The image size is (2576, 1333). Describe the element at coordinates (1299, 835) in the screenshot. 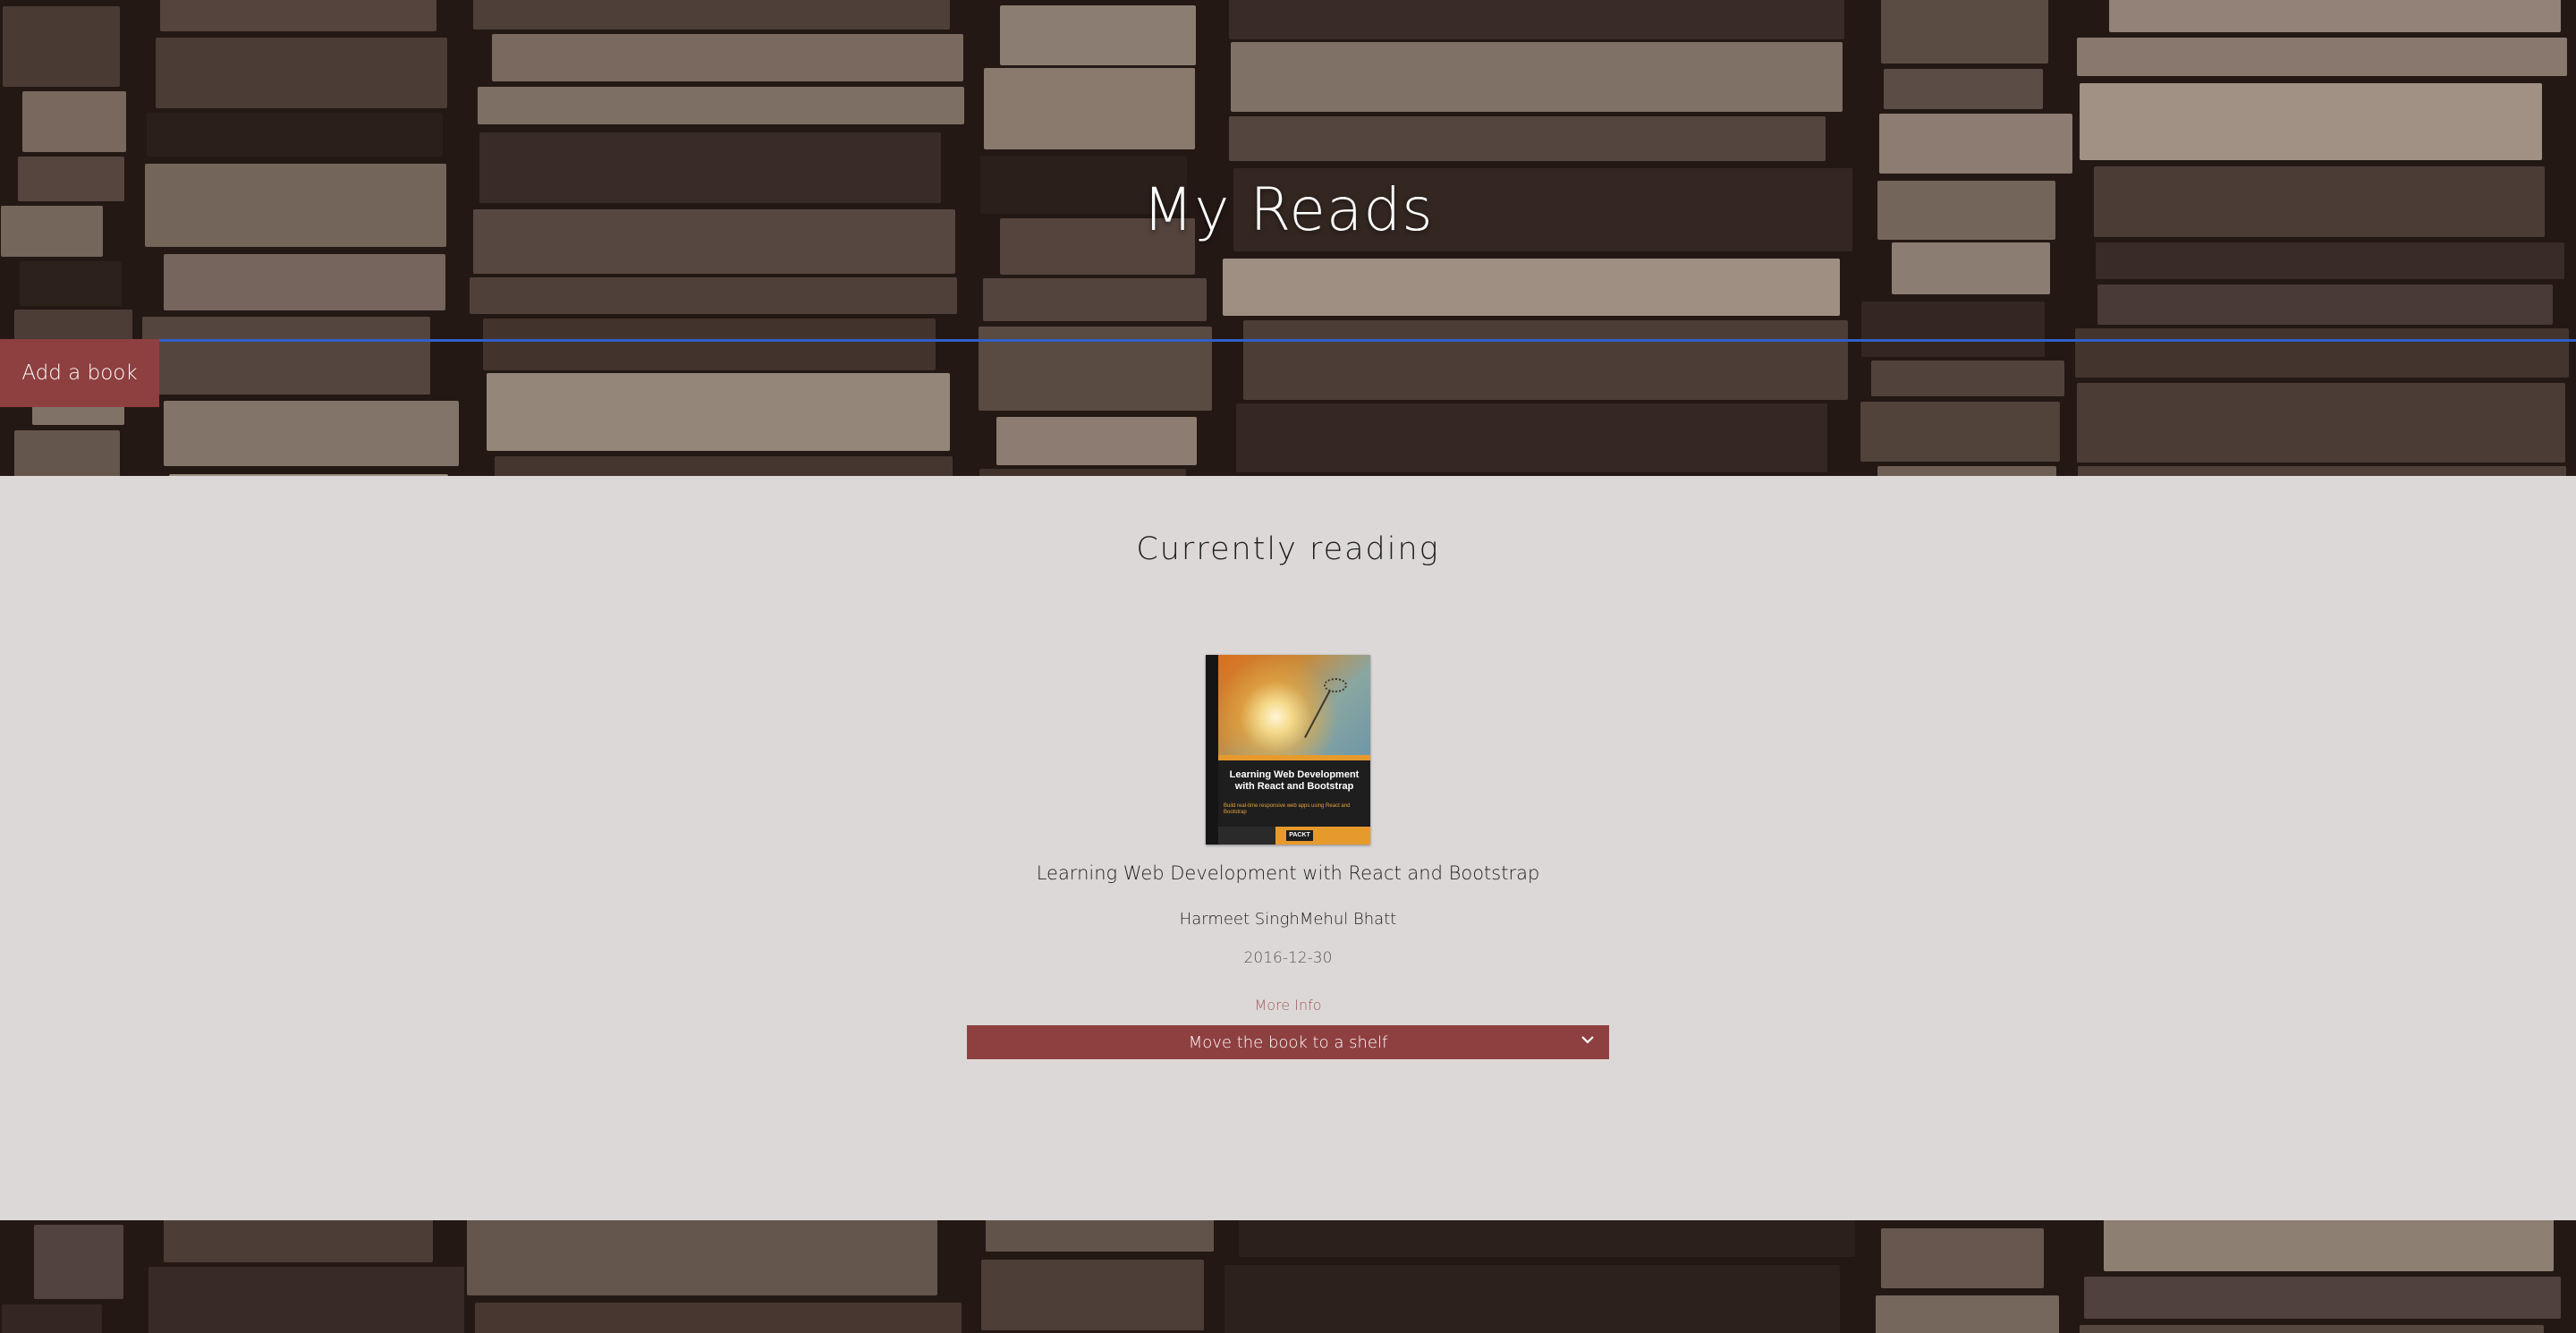

I see `publisher-logo: PACKT` at that location.